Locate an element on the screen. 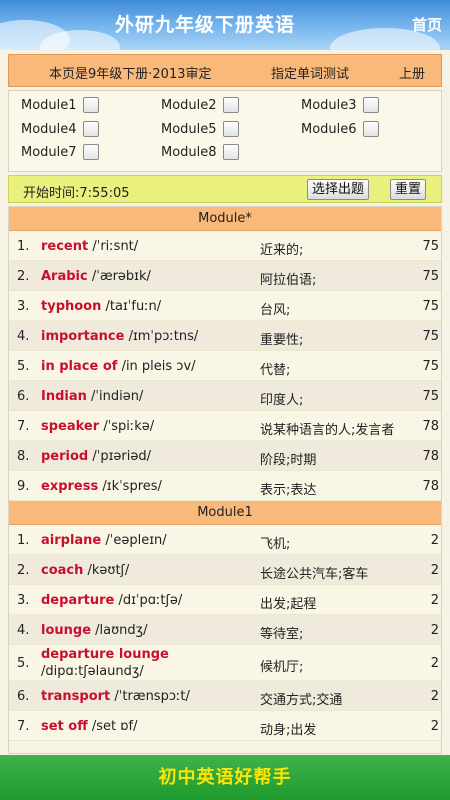 This screenshot has width=450, height=800. module-option: Module1 is located at coordinates (60, 105).